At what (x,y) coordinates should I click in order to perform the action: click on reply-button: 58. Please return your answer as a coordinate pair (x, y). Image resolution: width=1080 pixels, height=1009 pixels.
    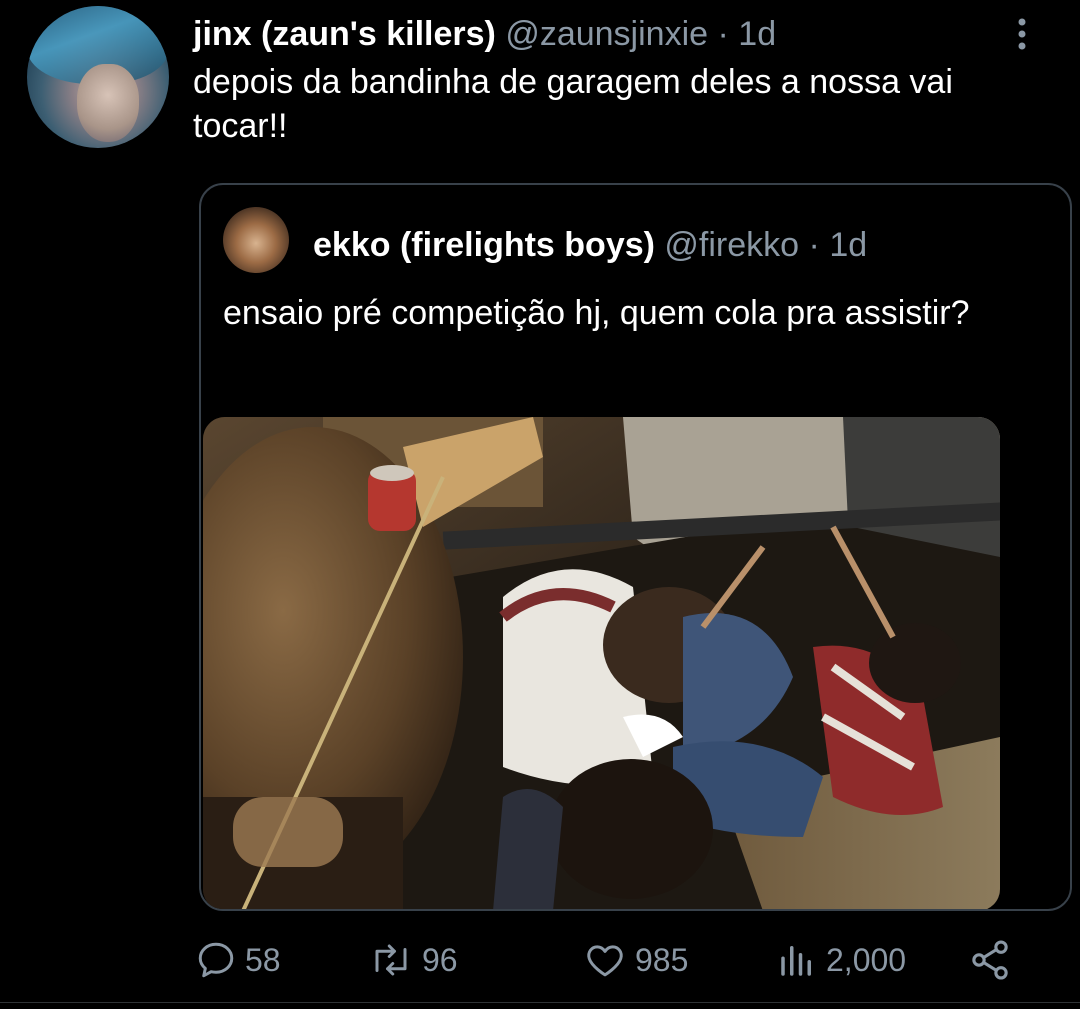
    Looking at the image, I should click on (238, 960).